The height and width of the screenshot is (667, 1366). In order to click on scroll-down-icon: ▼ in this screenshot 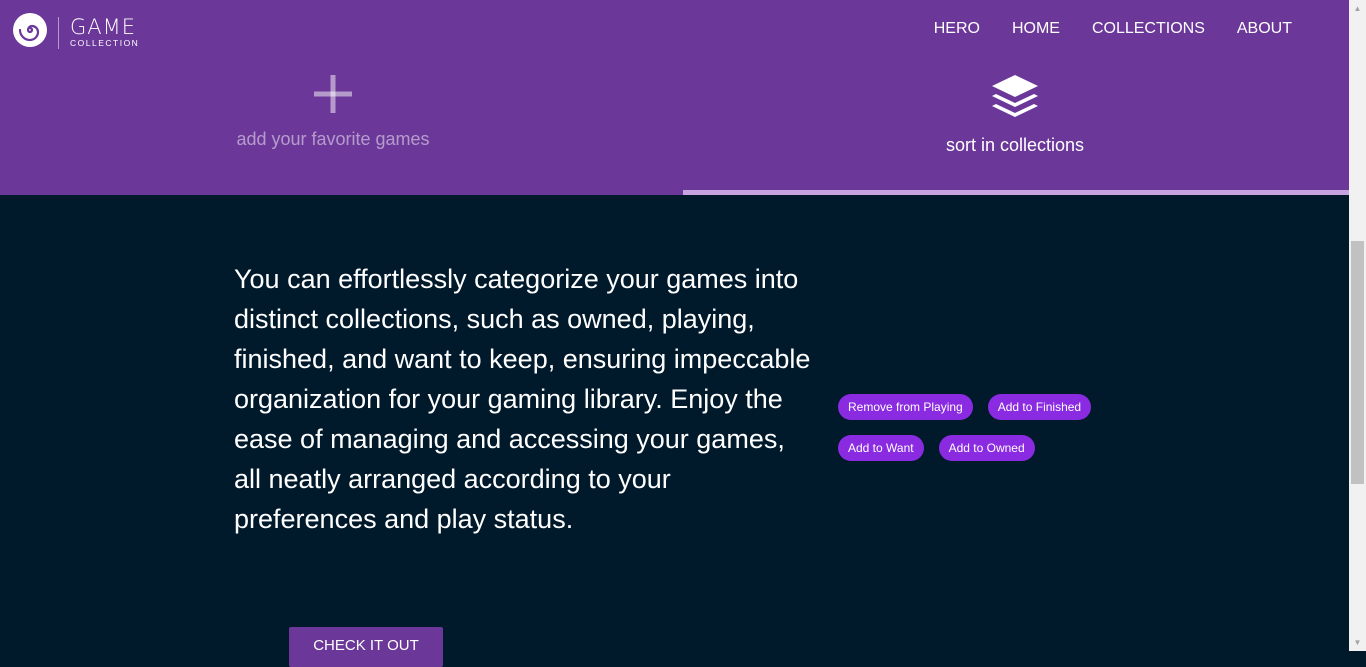, I will do `click(1357, 642)`.